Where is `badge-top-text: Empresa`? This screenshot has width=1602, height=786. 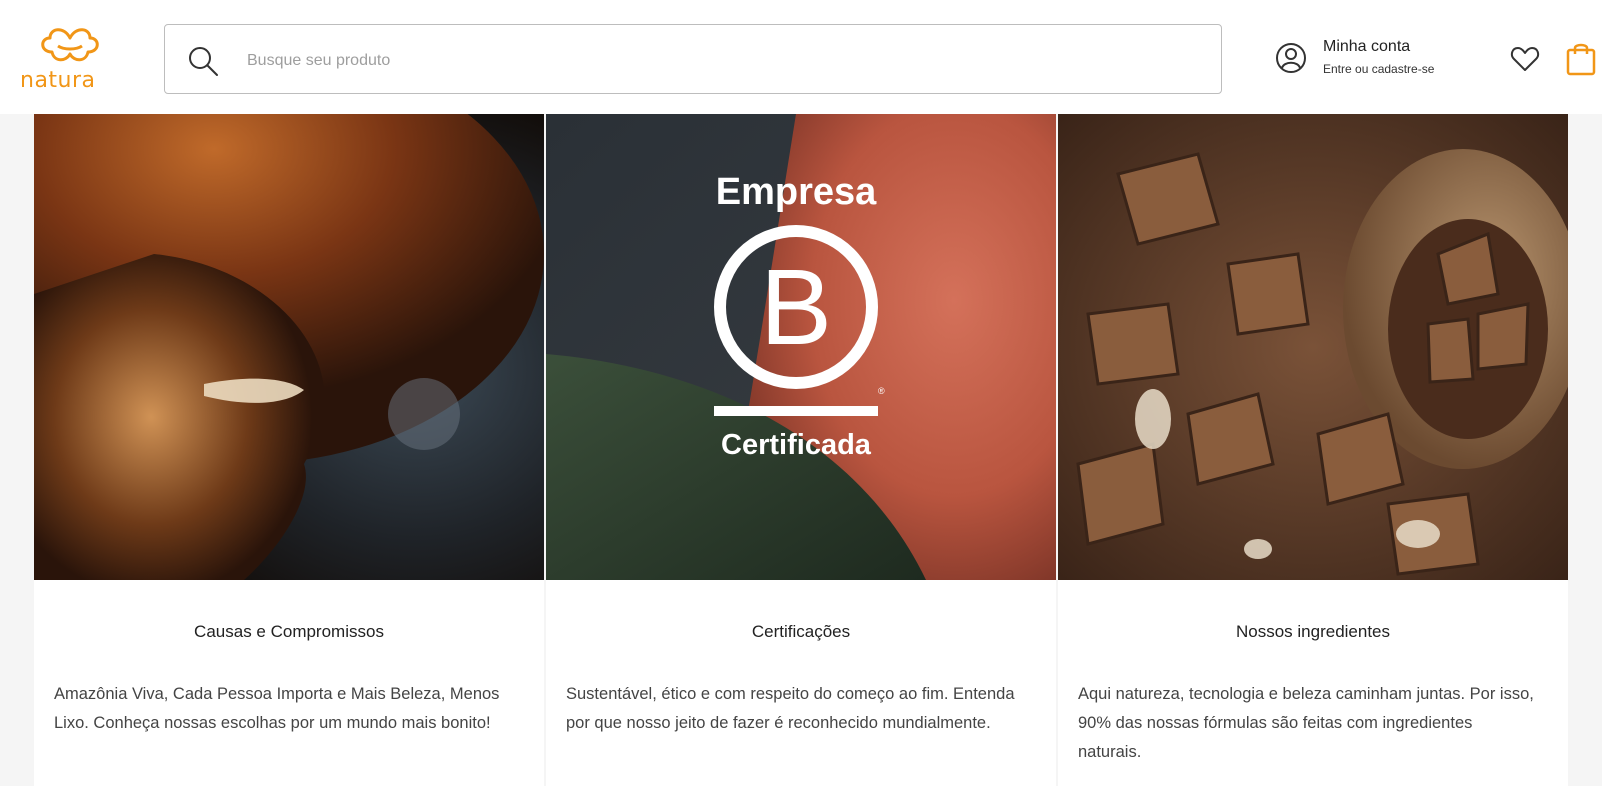
badge-top-text: Empresa is located at coordinates (796, 192).